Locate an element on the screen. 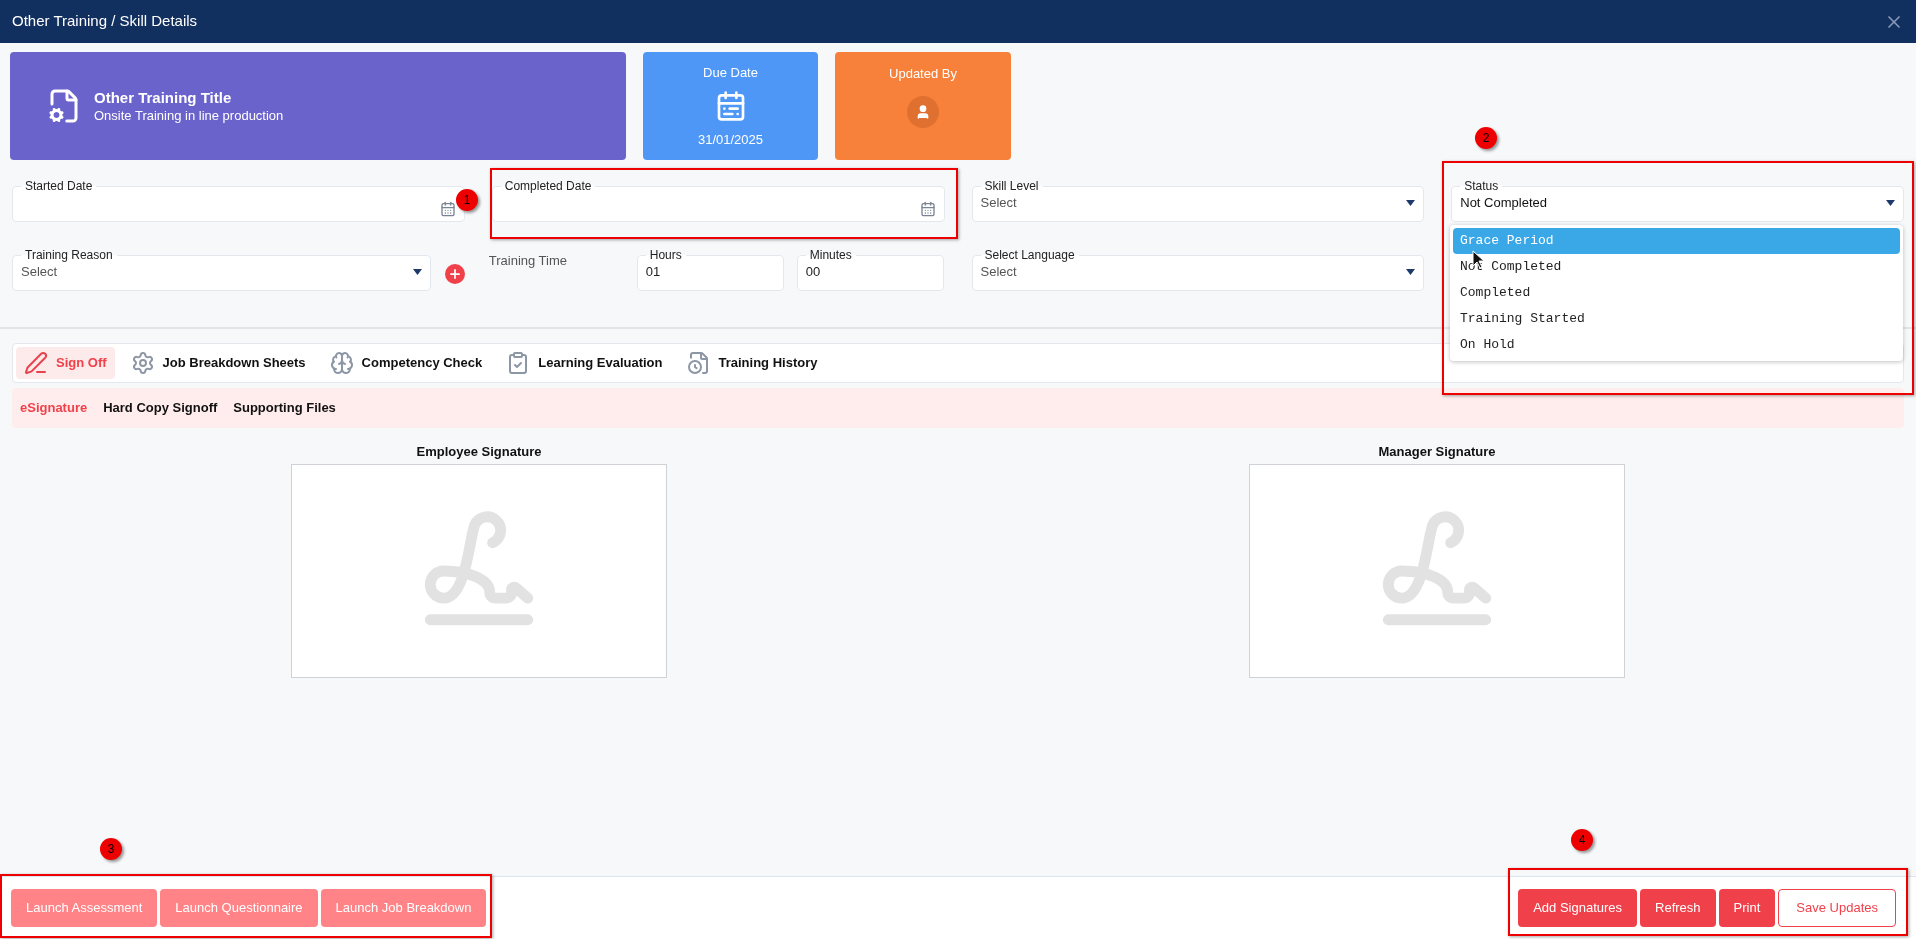 The image size is (1916, 939). document-clock-icon is located at coordinates (698, 363).